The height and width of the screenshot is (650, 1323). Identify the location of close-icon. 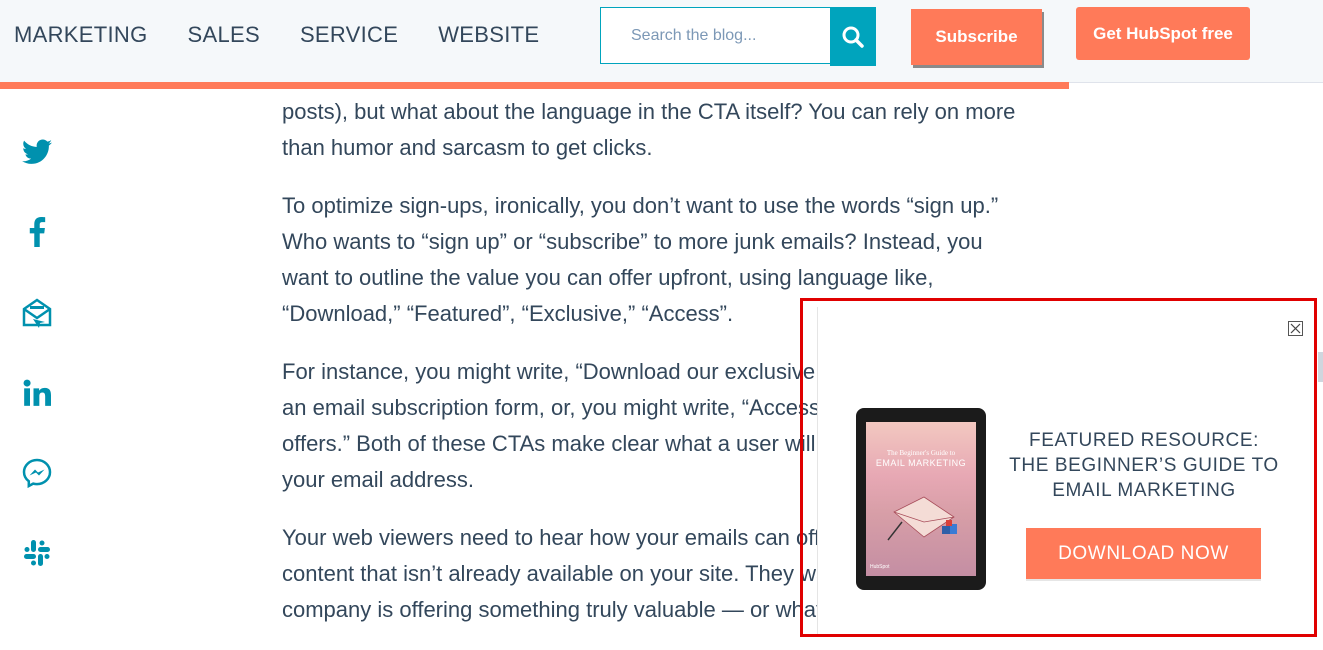
(1295, 328).